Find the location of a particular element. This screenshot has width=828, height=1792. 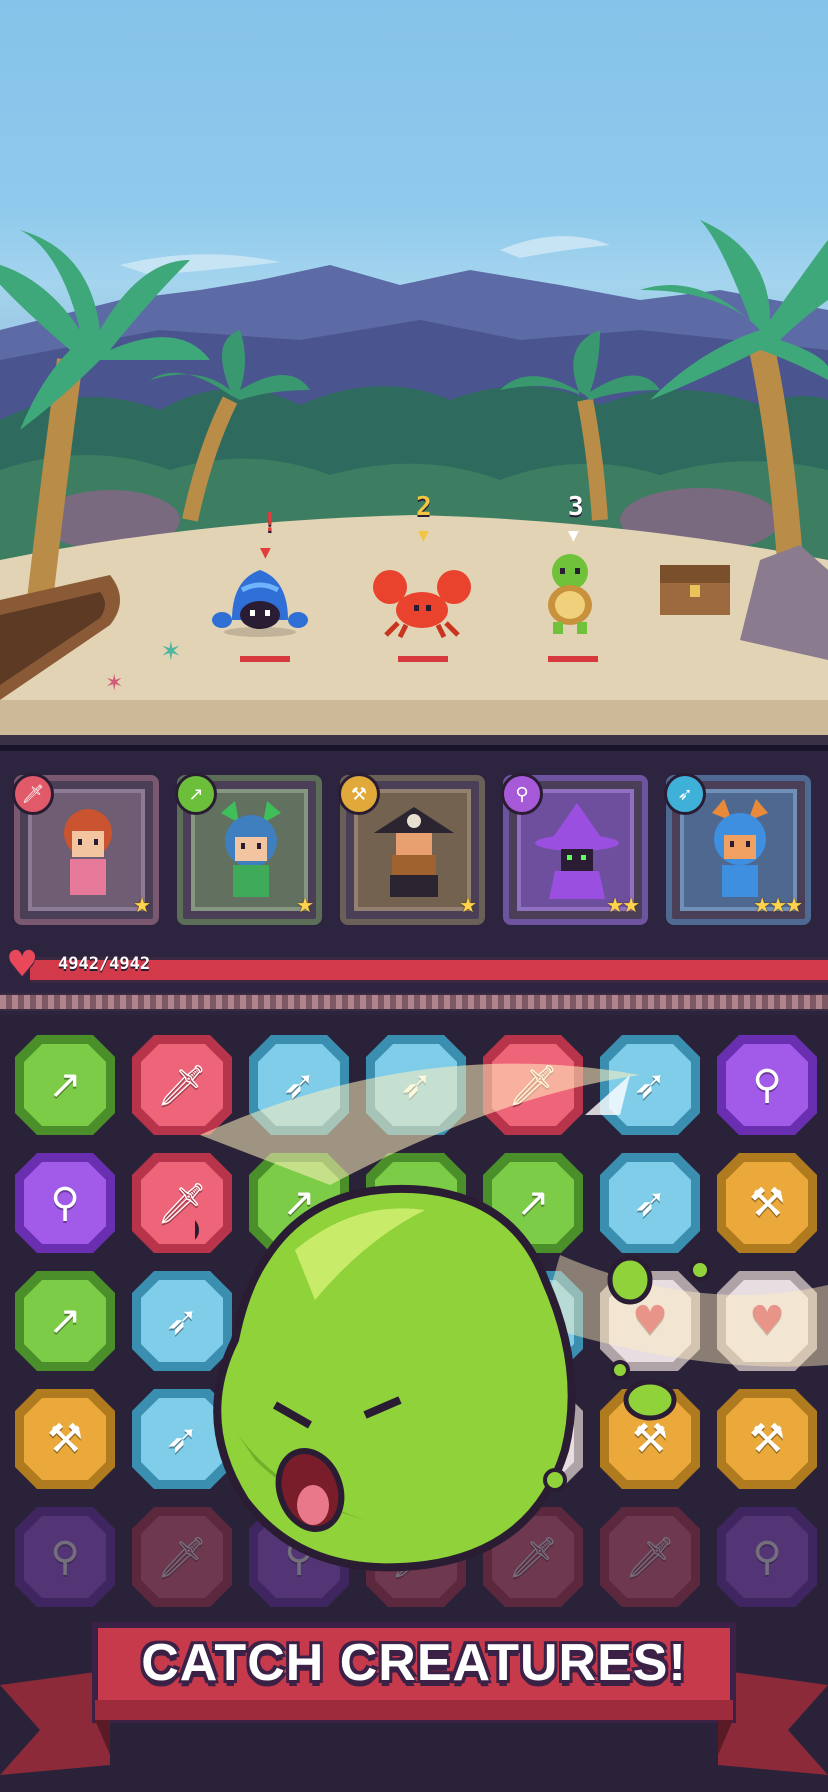

bow-icon: ➶ is located at coordinates (685, 794).